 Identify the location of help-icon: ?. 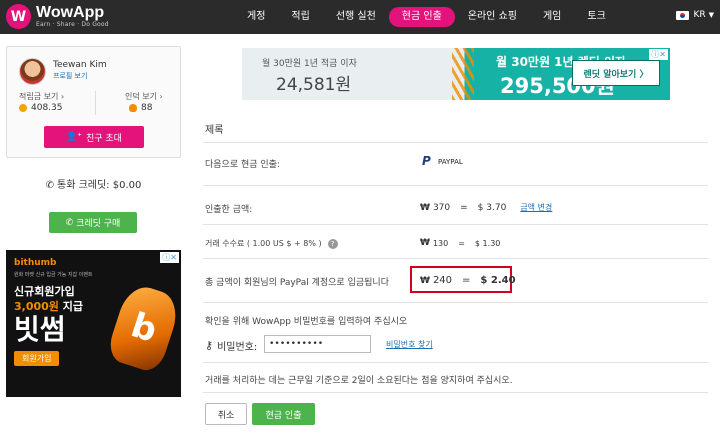
(332, 243).